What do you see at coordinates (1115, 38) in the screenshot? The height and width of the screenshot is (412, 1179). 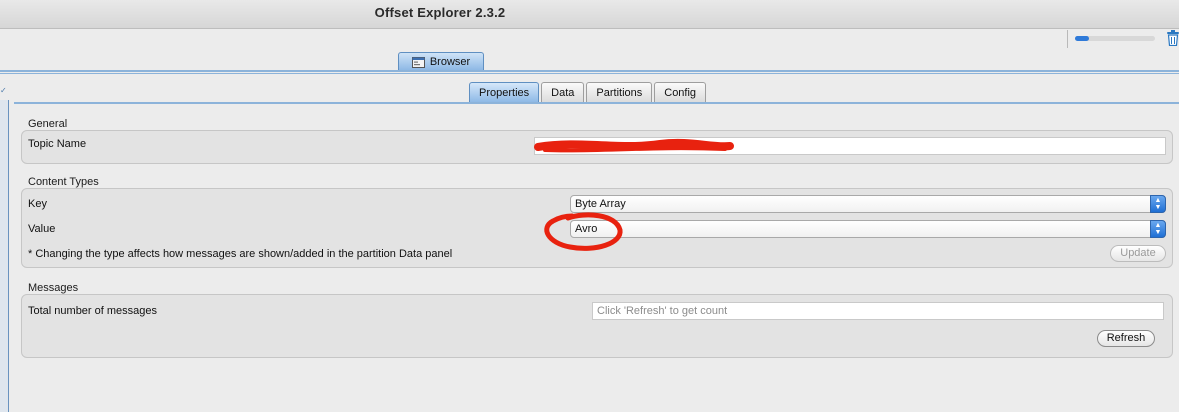 I see `memory-progress-bar` at bounding box center [1115, 38].